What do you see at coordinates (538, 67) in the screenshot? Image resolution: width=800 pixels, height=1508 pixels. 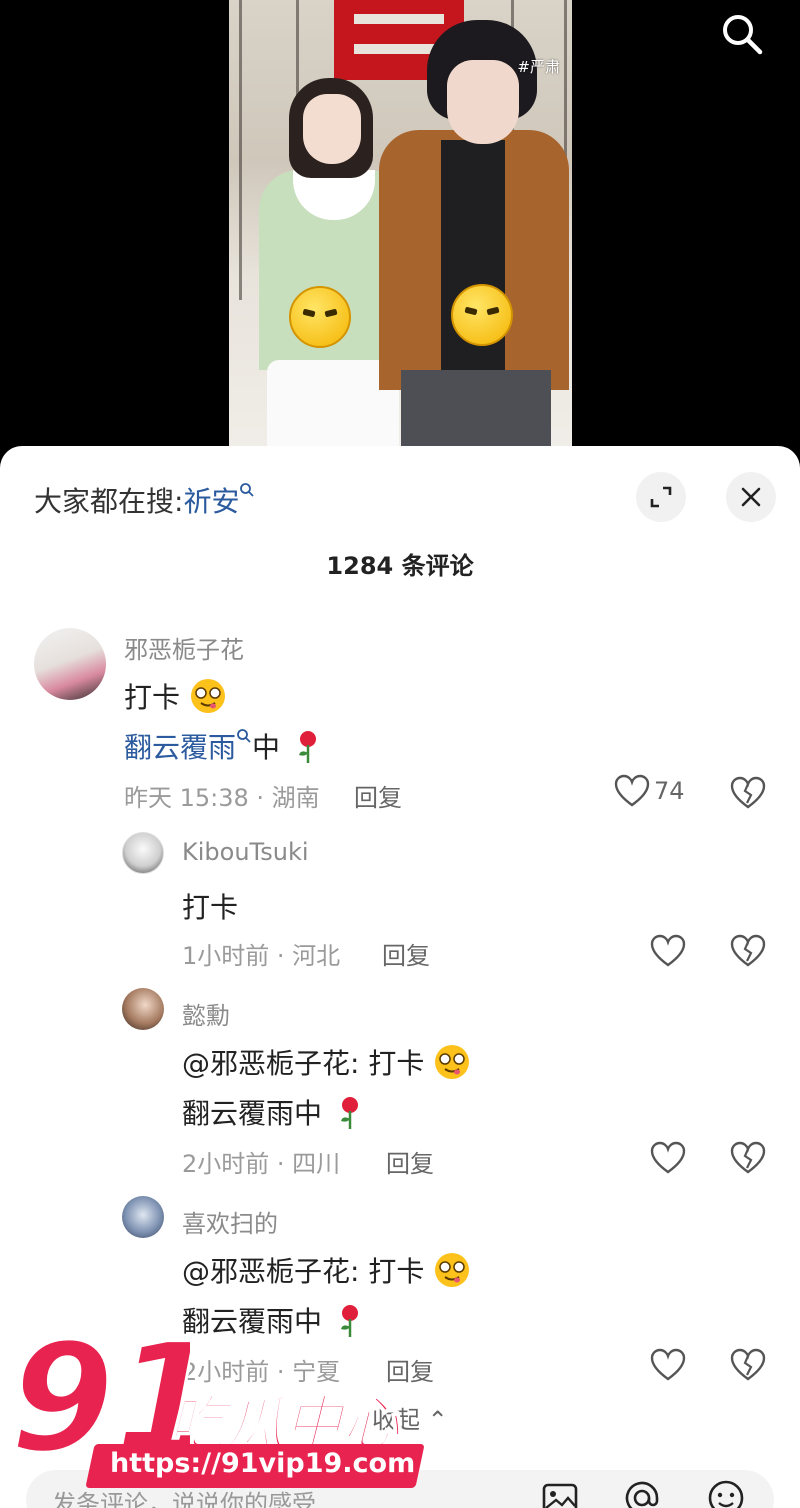 I see `video-hashtag: #严肃` at bounding box center [538, 67].